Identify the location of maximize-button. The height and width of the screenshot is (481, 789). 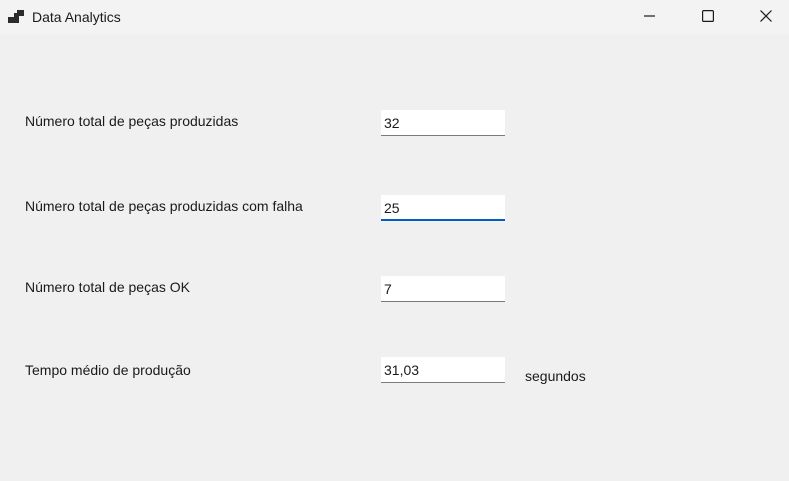
(708, 16).